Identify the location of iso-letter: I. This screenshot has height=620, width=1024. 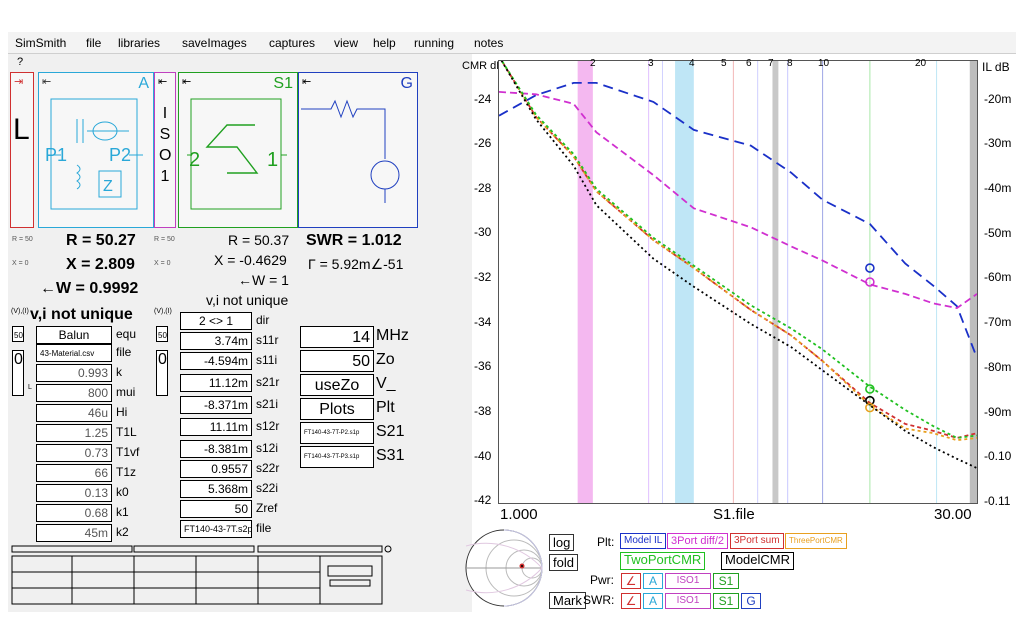
(165, 113).